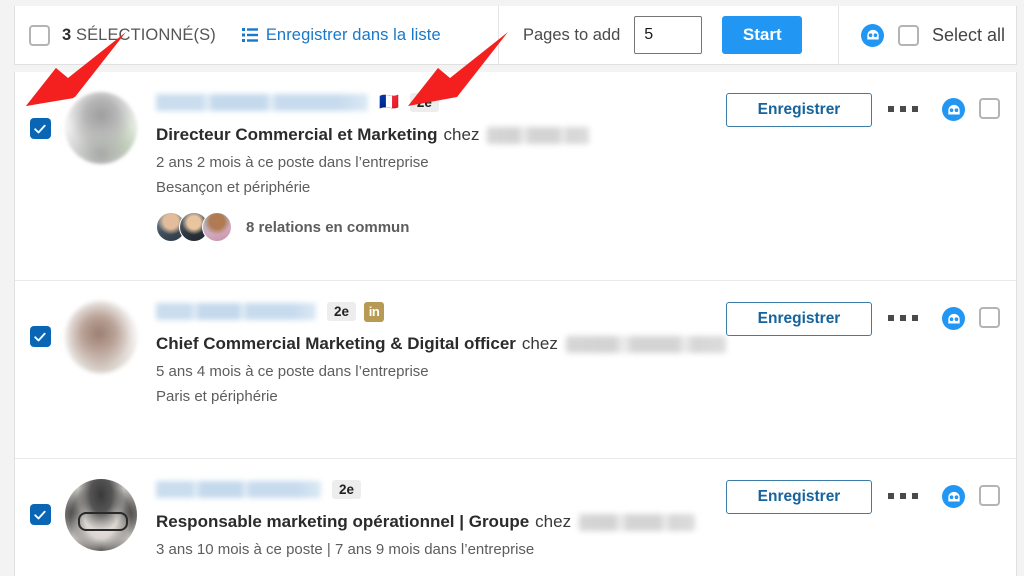 Image resolution: width=1024 pixels, height=576 pixels. I want to click on start-button: Start, so click(762, 35).